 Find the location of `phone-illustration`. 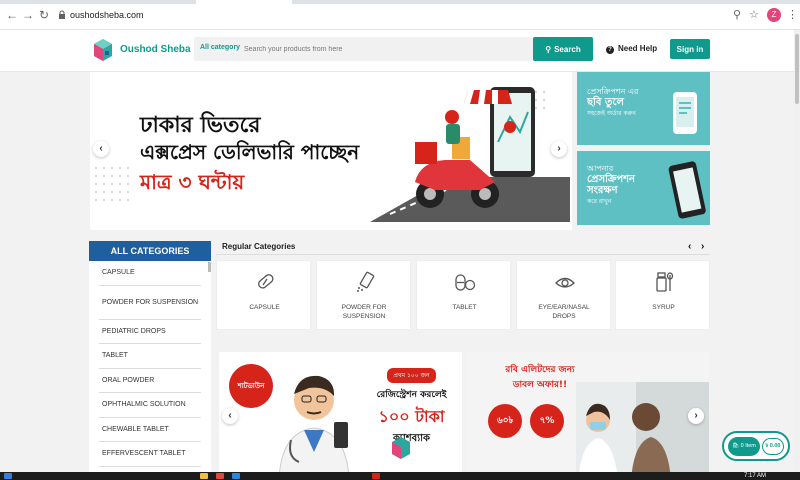

phone-illustration is located at coordinates (685, 113).